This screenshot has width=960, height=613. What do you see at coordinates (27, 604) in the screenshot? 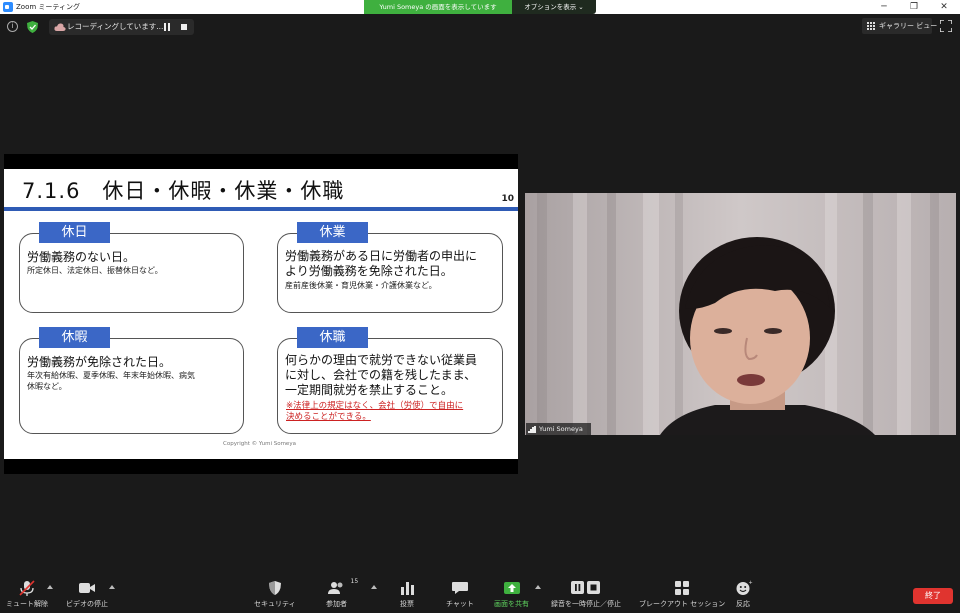
I see `unmute-label: ミュート解除` at bounding box center [27, 604].